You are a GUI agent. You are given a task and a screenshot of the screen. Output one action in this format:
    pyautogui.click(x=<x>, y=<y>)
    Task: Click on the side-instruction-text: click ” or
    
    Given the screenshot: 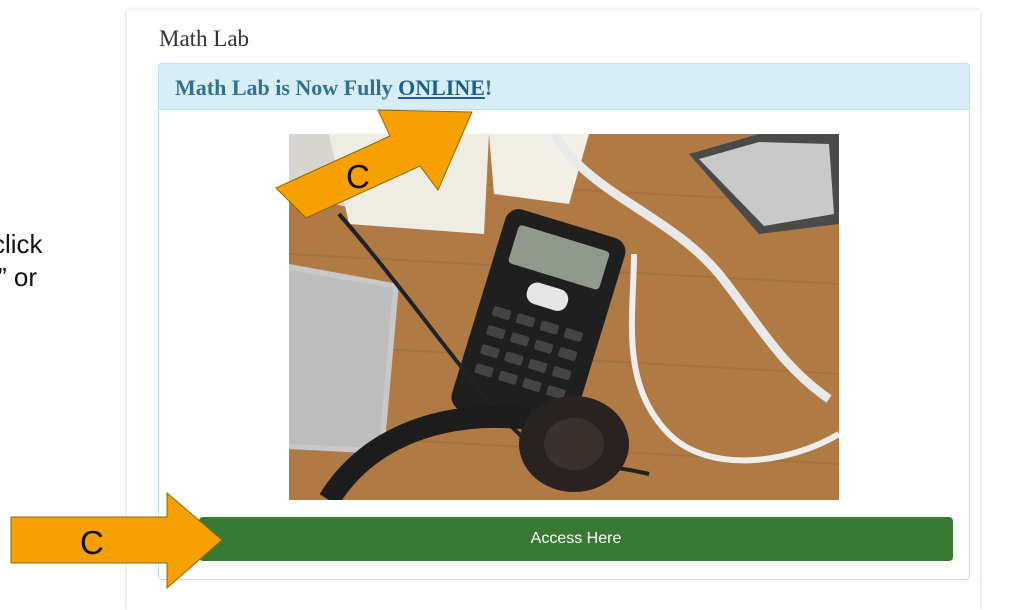 What is the action you would take?
    pyautogui.click(x=65, y=261)
    